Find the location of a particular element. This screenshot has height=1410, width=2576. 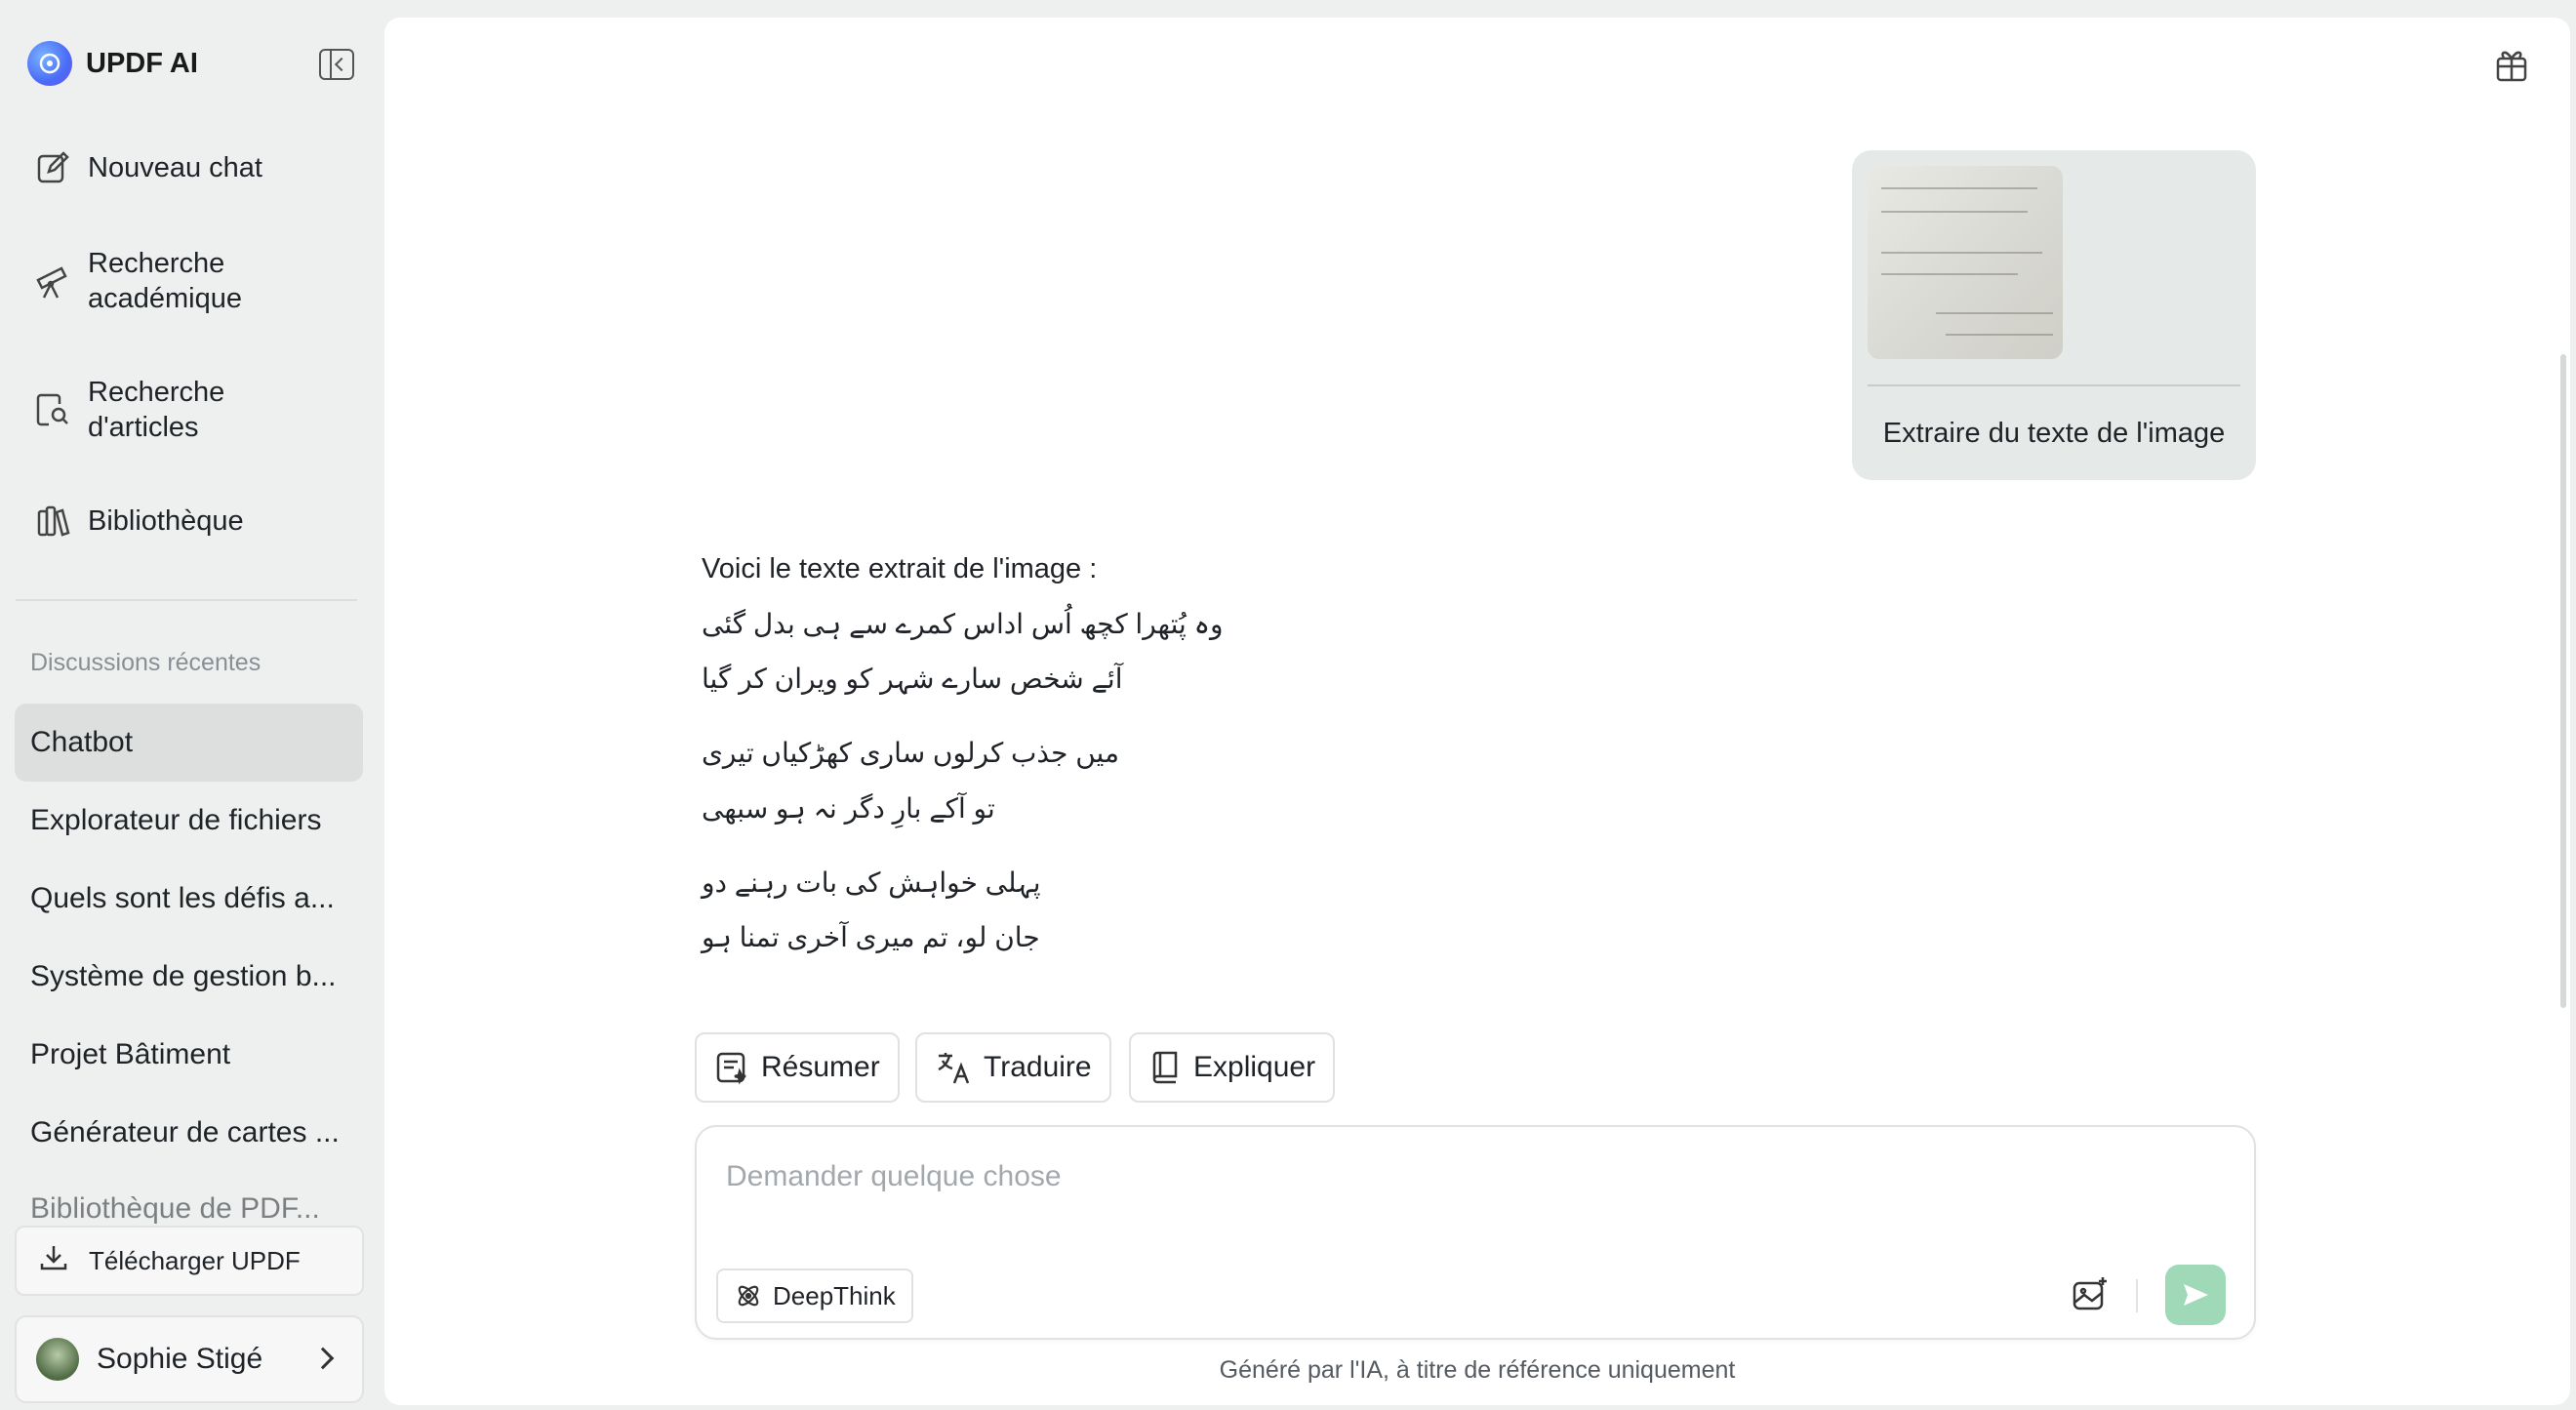

gift-icon is located at coordinates (2511, 67).